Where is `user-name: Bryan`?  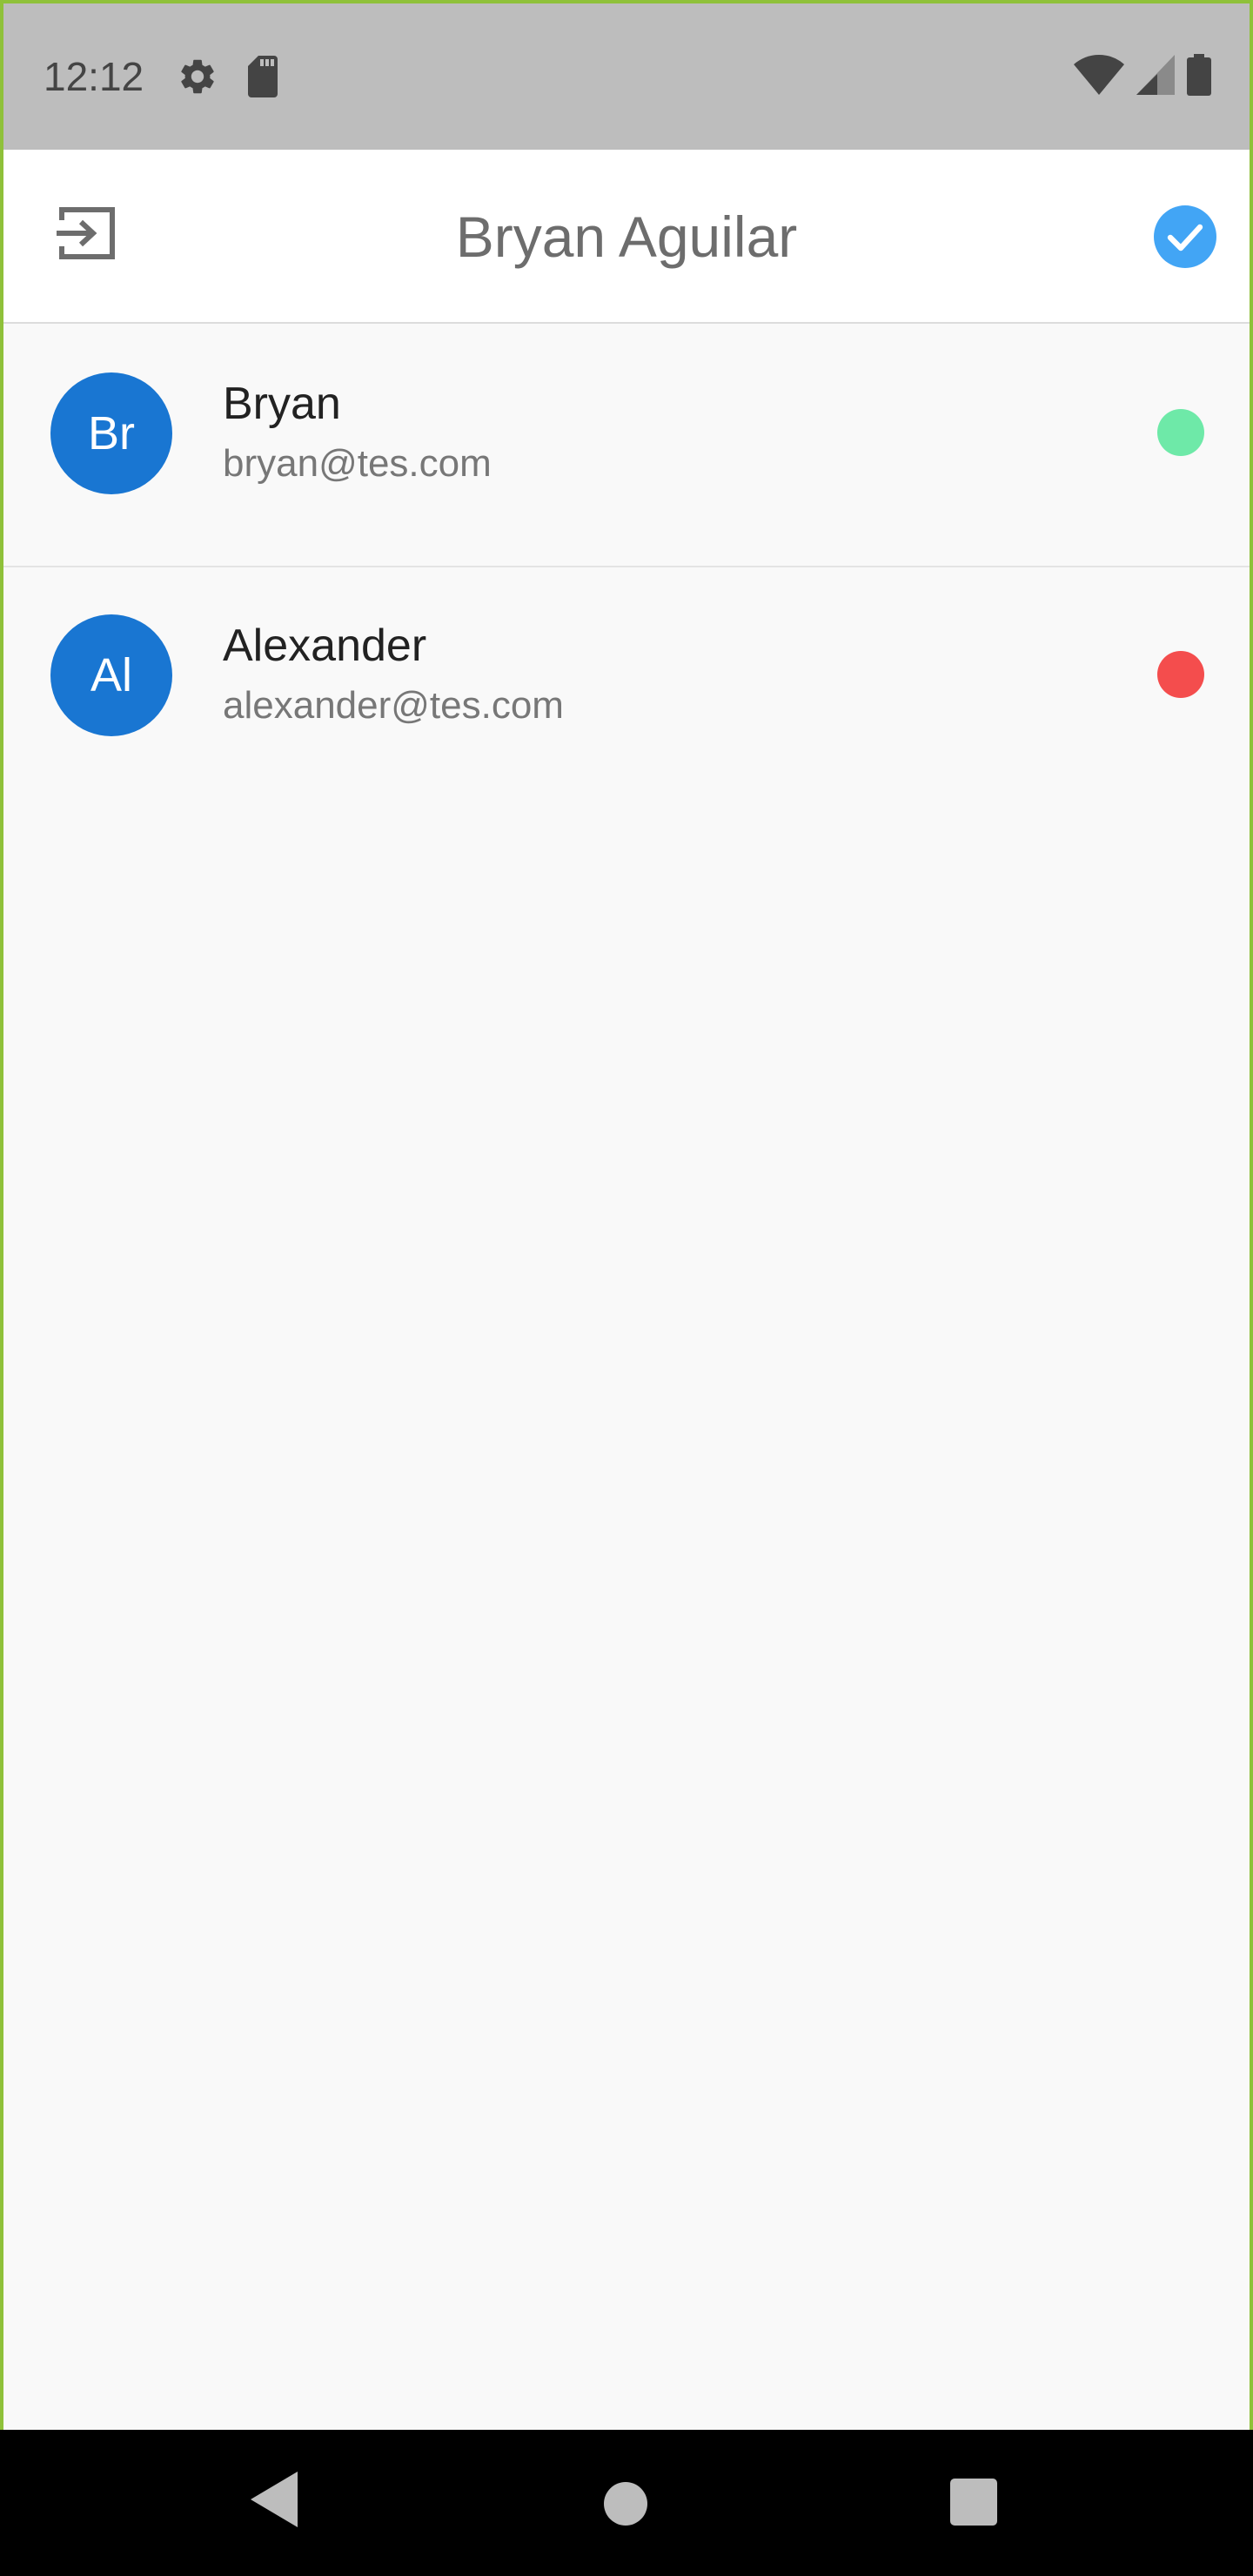 user-name: Bryan is located at coordinates (282, 404).